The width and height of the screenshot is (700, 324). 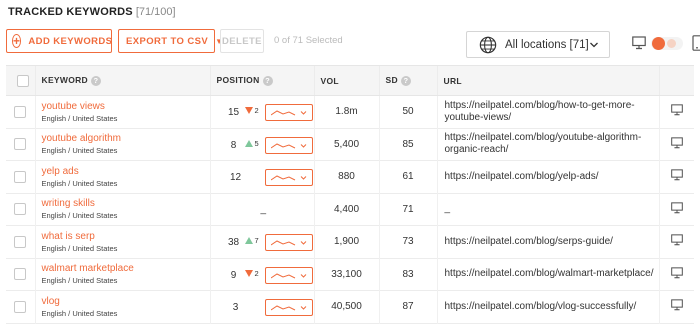 I want to click on keyword-link: vlog, so click(x=126, y=301).